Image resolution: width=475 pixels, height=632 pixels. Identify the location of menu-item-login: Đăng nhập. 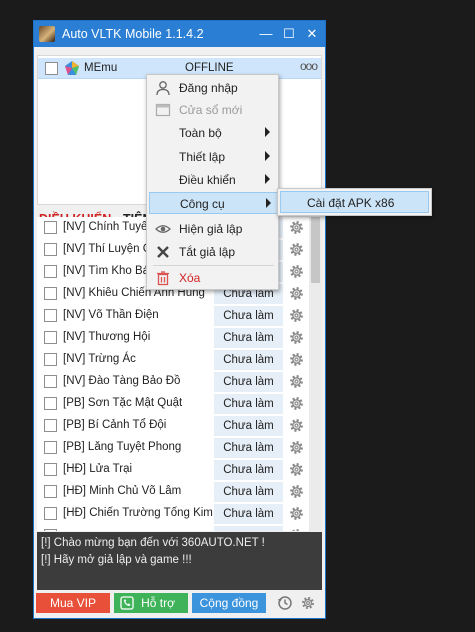
(213, 88).